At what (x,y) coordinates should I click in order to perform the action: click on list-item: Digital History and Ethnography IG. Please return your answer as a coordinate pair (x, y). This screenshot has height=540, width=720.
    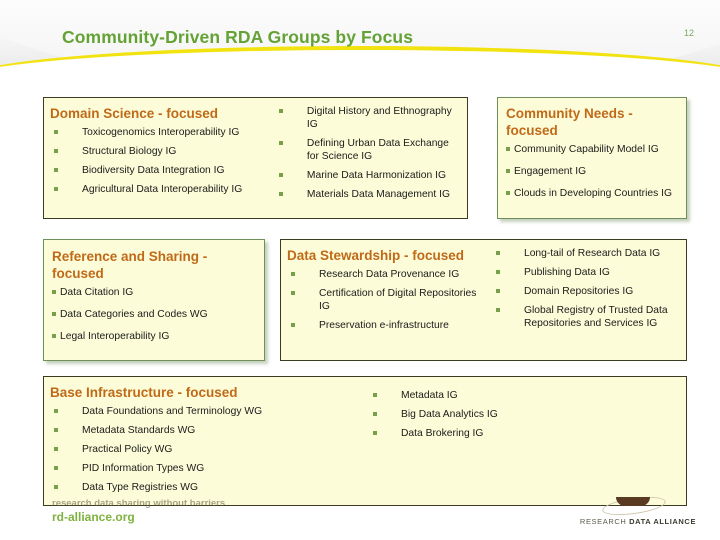
    Looking at the image, I should click on (369, 118).